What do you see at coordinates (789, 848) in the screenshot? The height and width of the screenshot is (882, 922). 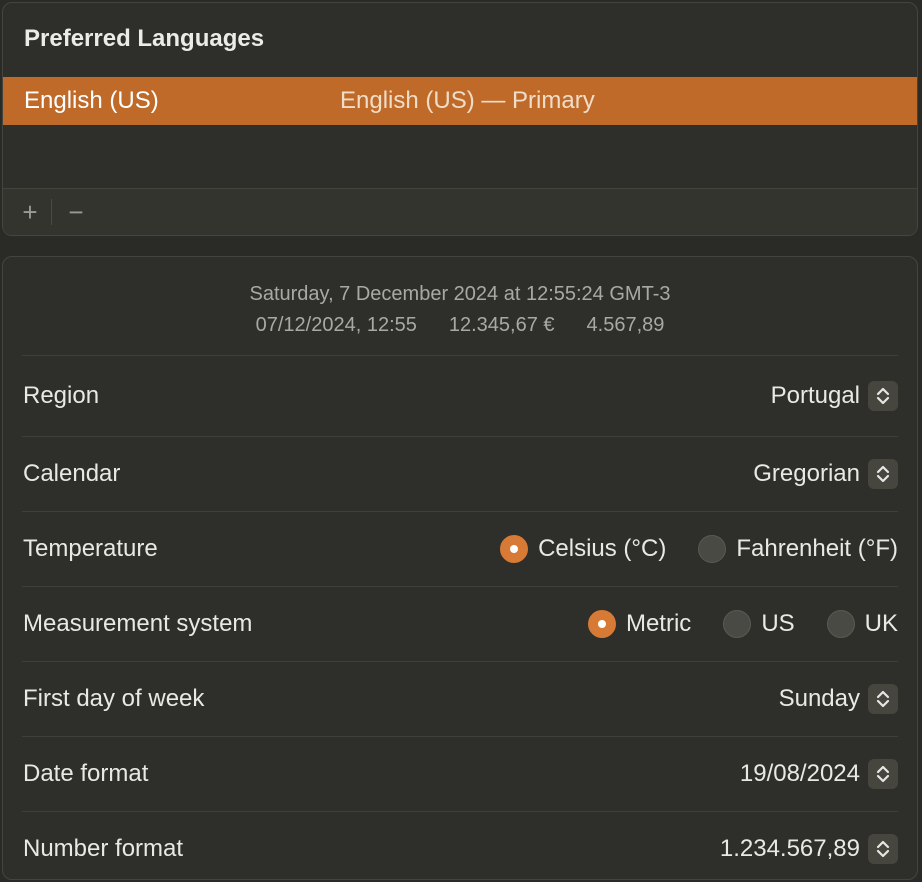 I see `number-format-value: 1.234.567,89` at bounding box center [789, 848].